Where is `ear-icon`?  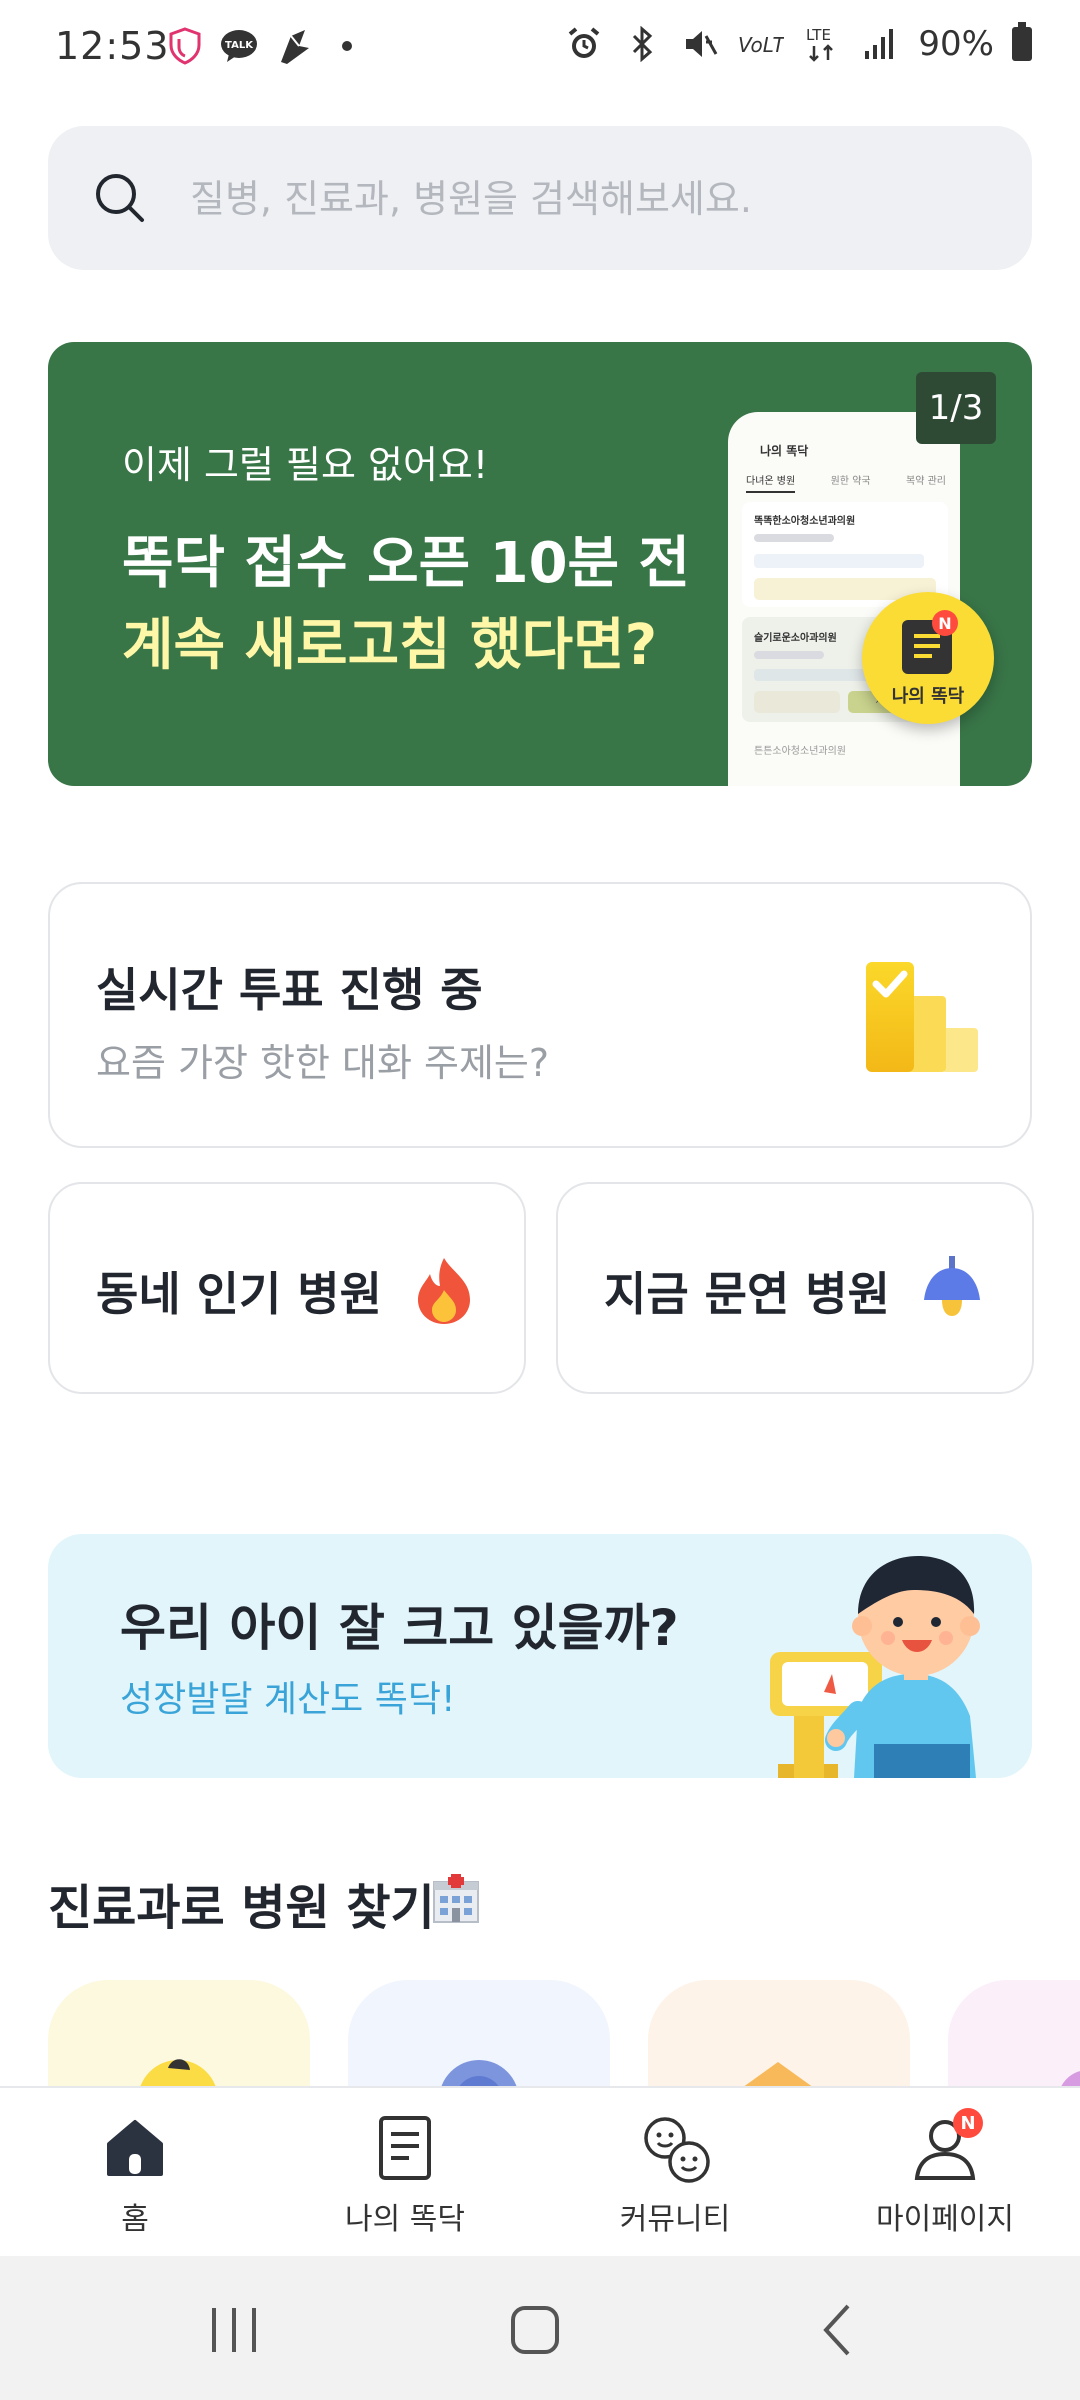 ear-icon is located at coordinates (479, 2075).